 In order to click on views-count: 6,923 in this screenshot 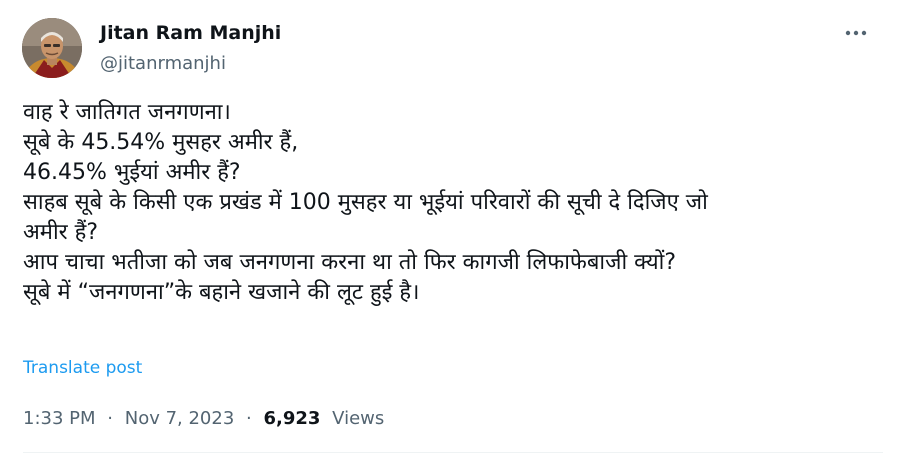, I will do `click(292, 418)`.